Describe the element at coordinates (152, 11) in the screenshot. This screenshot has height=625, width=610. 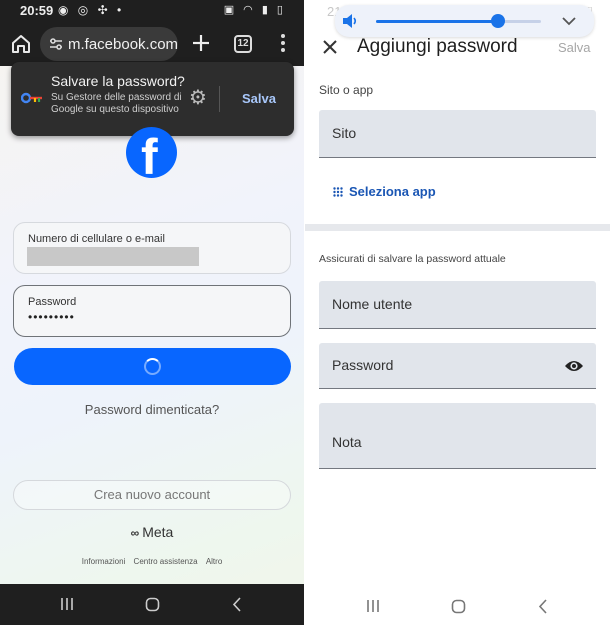
I see `status-bar: 20:59 ◉ ◎ ✣ • ▣ ◠ ▮ ▯` at that location.